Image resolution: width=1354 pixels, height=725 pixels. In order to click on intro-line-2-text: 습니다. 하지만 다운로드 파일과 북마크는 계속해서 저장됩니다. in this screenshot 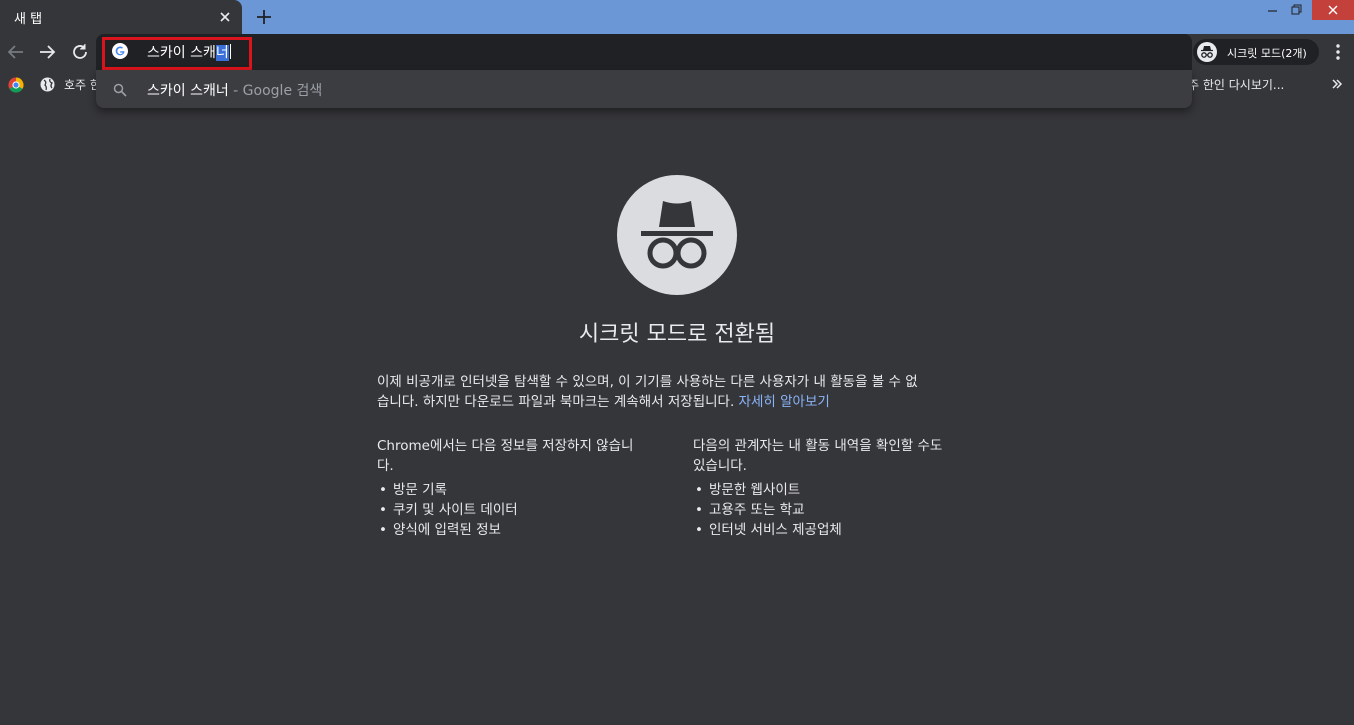, I will do `click(556, 402)`.